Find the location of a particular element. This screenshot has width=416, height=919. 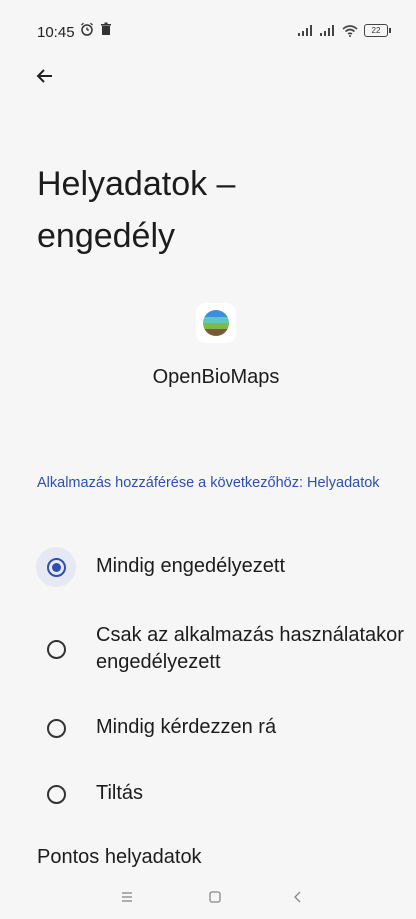

app-icon is located at coordinates (216, 323).